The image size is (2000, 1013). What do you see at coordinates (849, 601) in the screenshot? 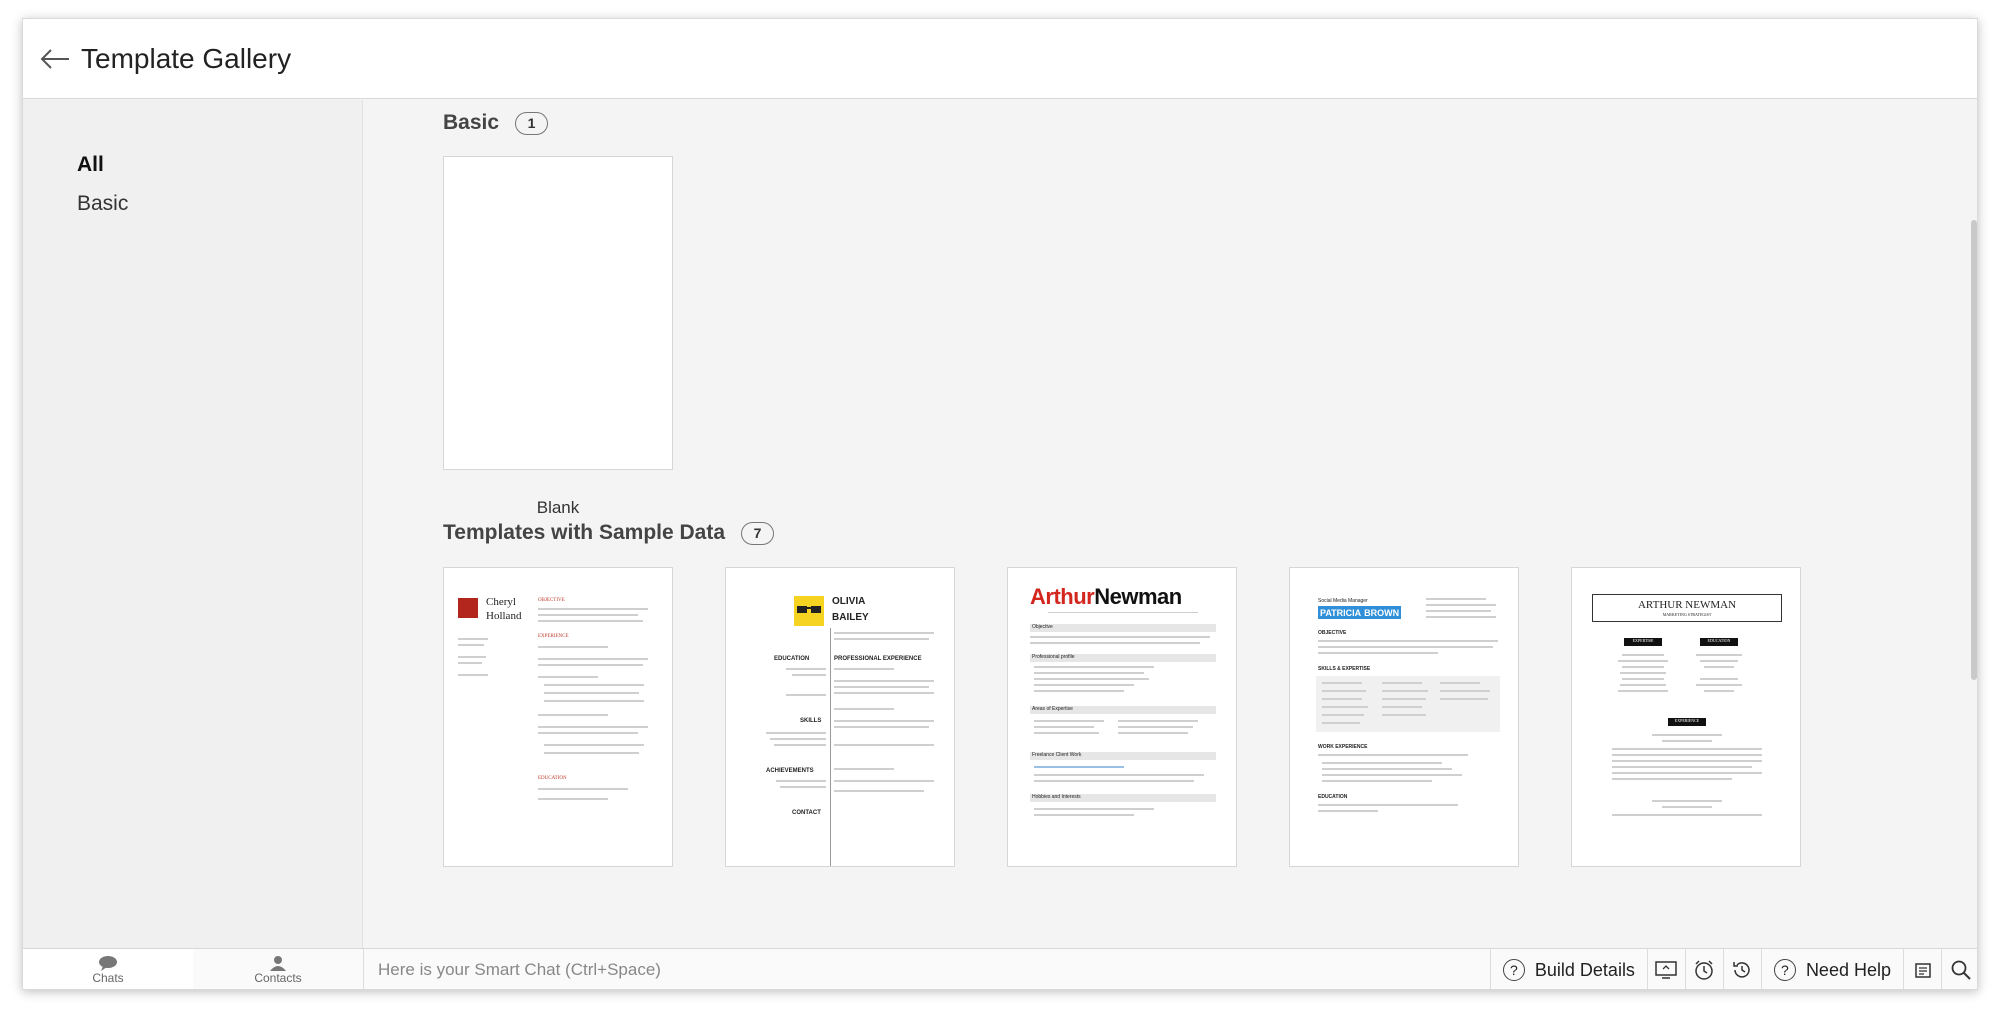
I see `card-name-first: OLIVIA` at bounding box center [849, 601].